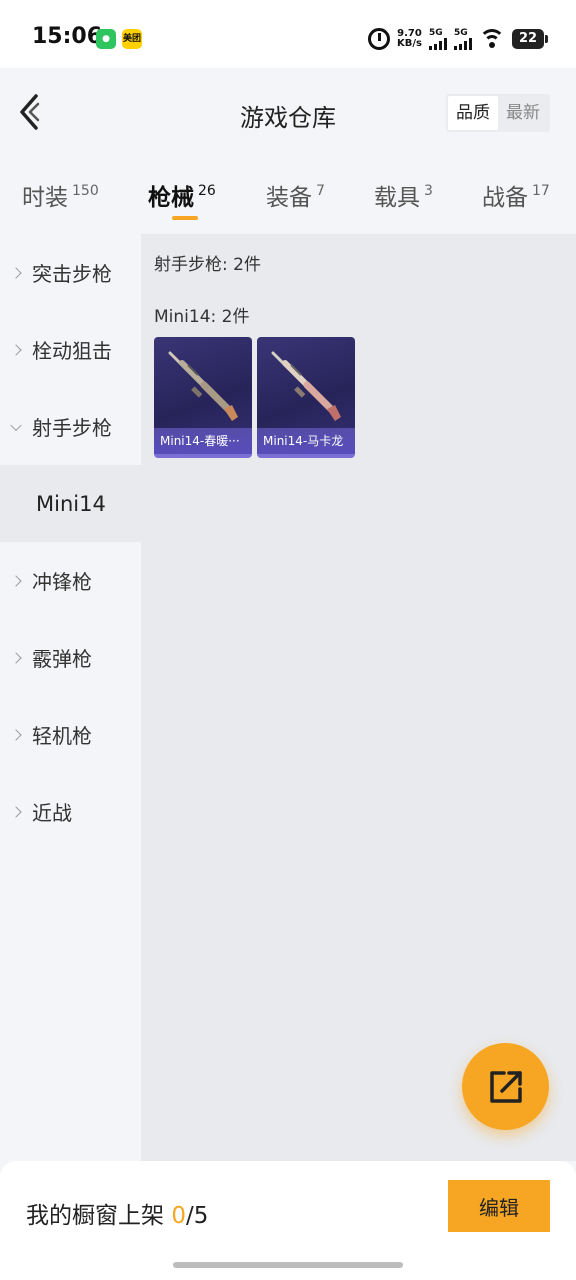 This screenshot has width=576, height=1280. Describe the element at coordinates (95, 1216) in the screenshot. I see `showcase-label: 我的橱窗上架` at that location.